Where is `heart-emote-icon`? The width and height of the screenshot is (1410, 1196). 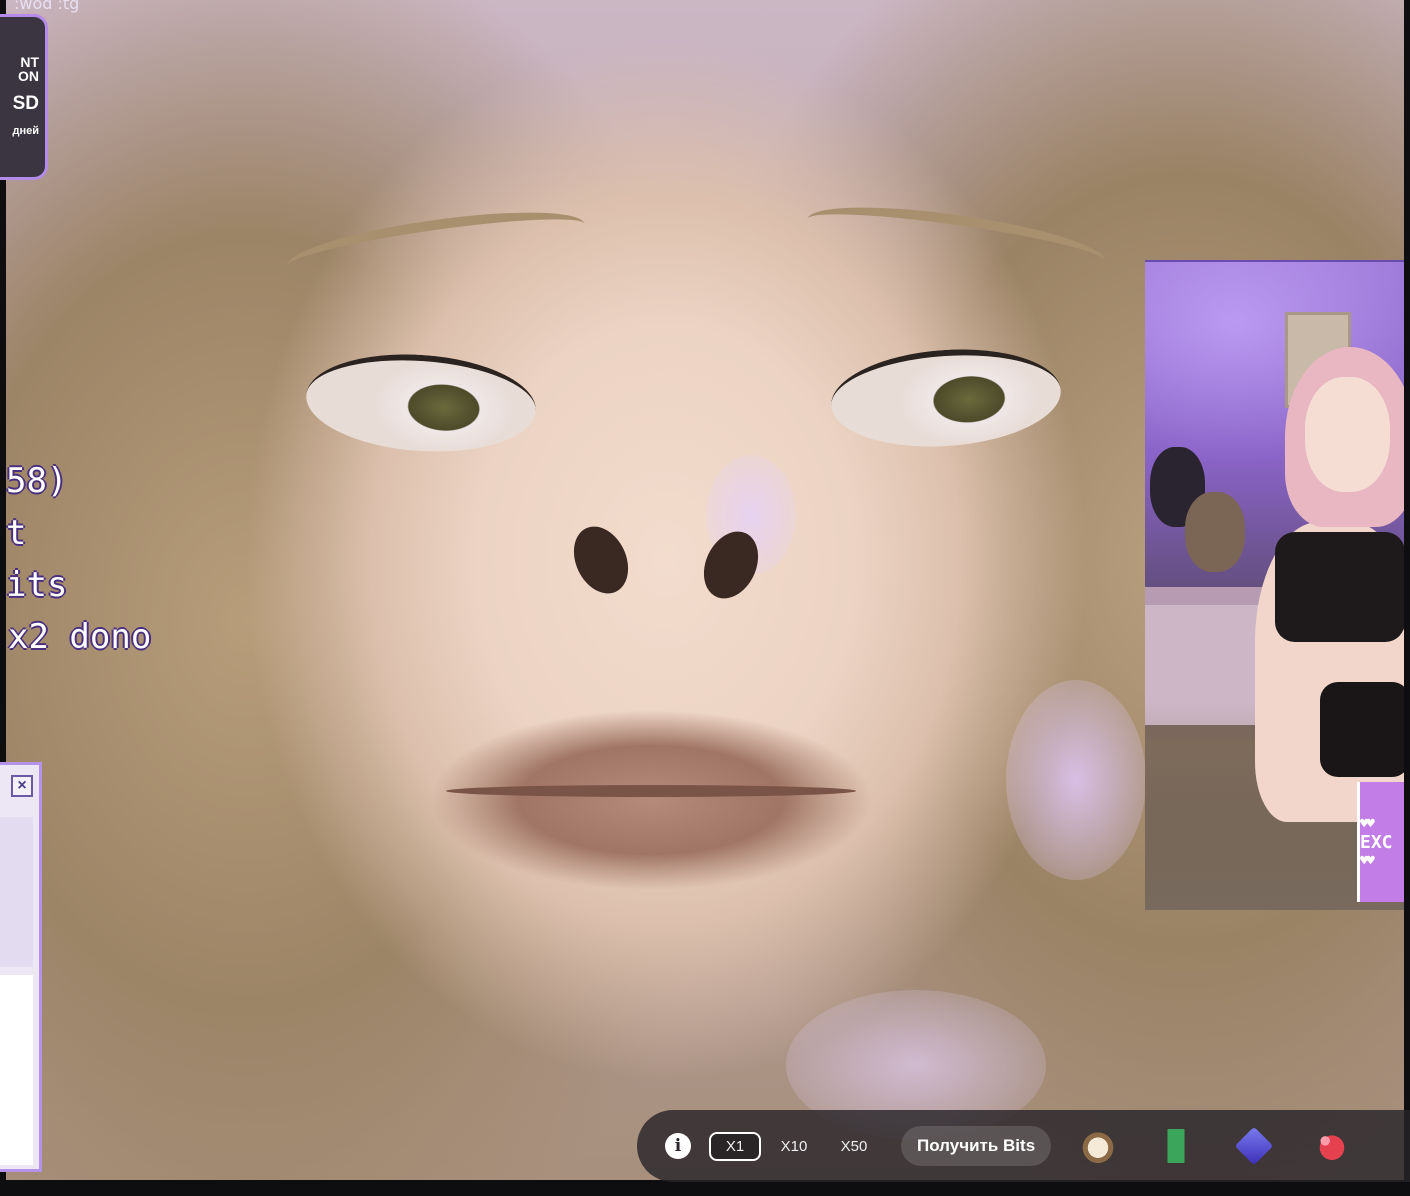
heart-emote-icon is located at coordinates (1332, 1146).